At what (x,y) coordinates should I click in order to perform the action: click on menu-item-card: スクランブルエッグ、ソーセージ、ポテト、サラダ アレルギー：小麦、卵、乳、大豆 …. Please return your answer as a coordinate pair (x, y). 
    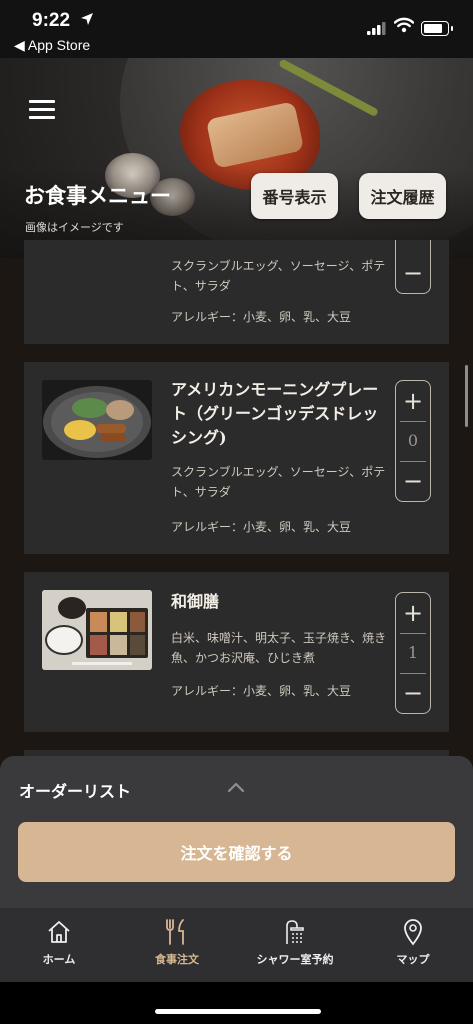
    Looking at the image, I should click on (236, 292).